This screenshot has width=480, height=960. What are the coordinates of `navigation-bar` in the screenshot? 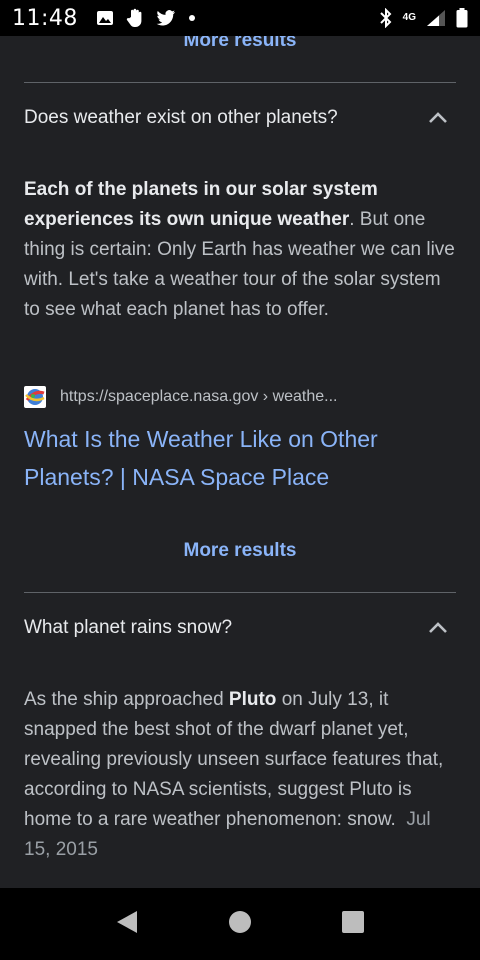 It's located at (240, 924).